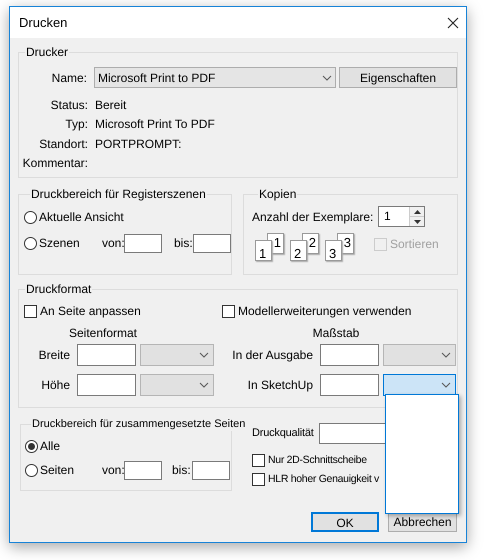 The image size is (485, 560). What do you see at coordinates (55, 163) in the screenshot?
I see `info-label: Kommentar:` at bounding box center [55, 163].